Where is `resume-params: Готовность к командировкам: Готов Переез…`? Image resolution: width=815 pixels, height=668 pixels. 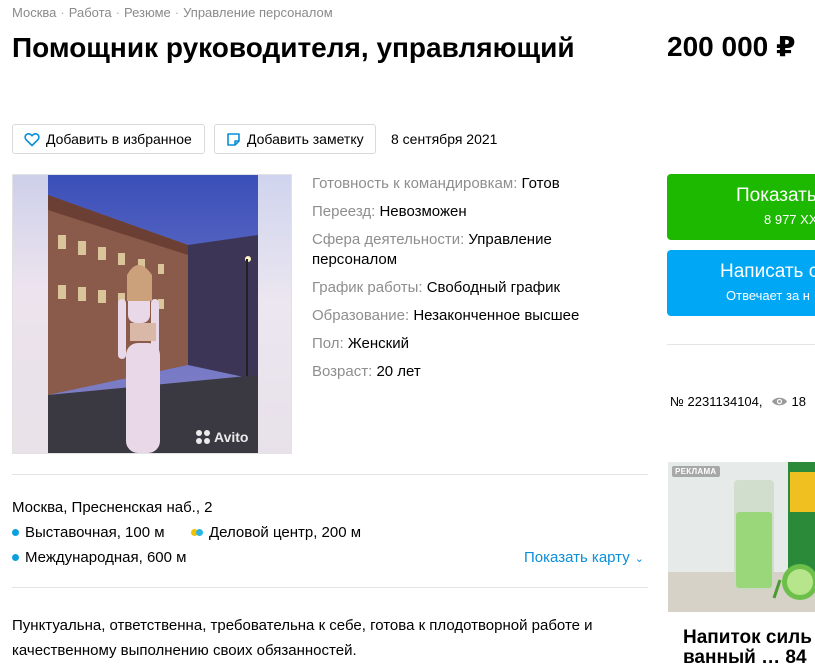 resume-params: Готовность к командировкам: Готов Переез… is located at coordinates (462, 282).